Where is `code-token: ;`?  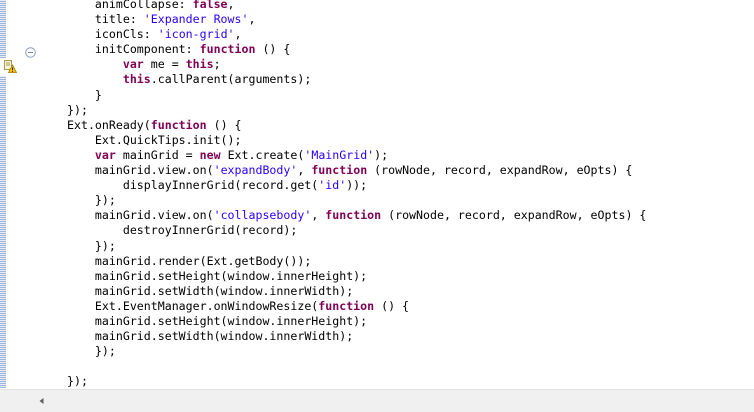 code-token: ; is located at coordinates (217, 64).